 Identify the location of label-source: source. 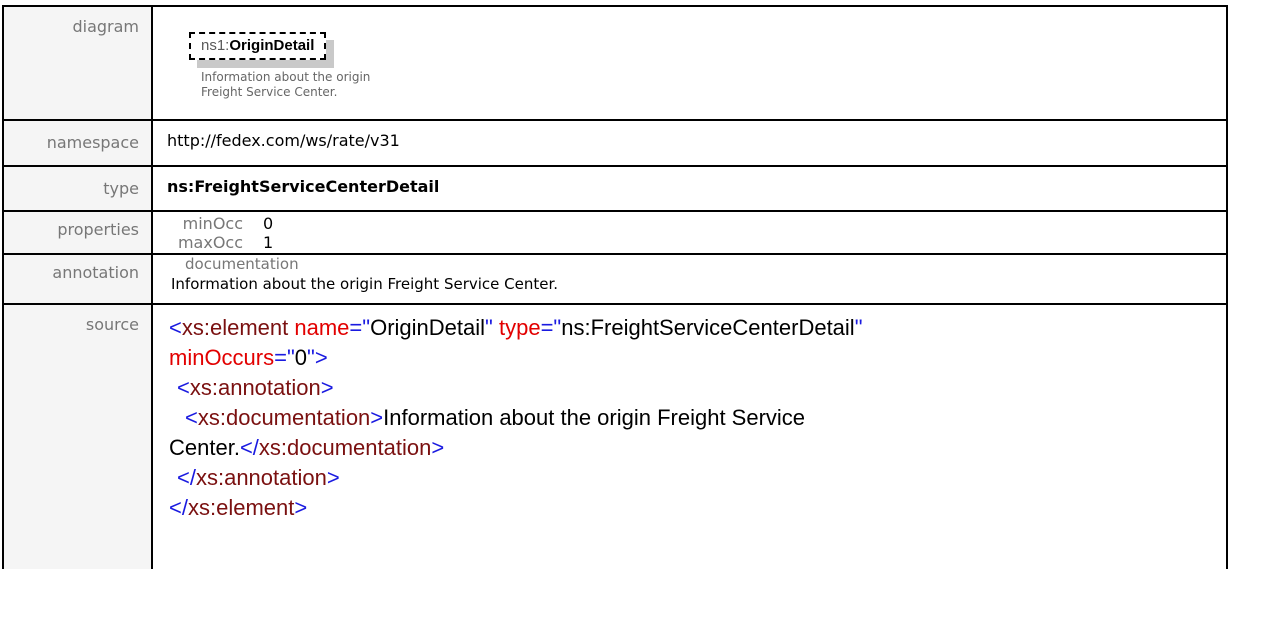
(77, 436).